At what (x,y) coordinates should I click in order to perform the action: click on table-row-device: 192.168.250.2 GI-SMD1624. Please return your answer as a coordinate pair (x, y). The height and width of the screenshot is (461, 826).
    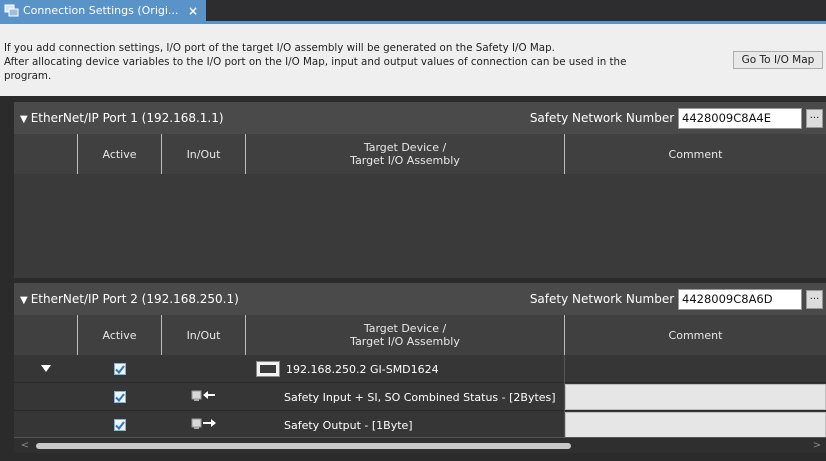
    Looking at the image, I should click on (420, 369).